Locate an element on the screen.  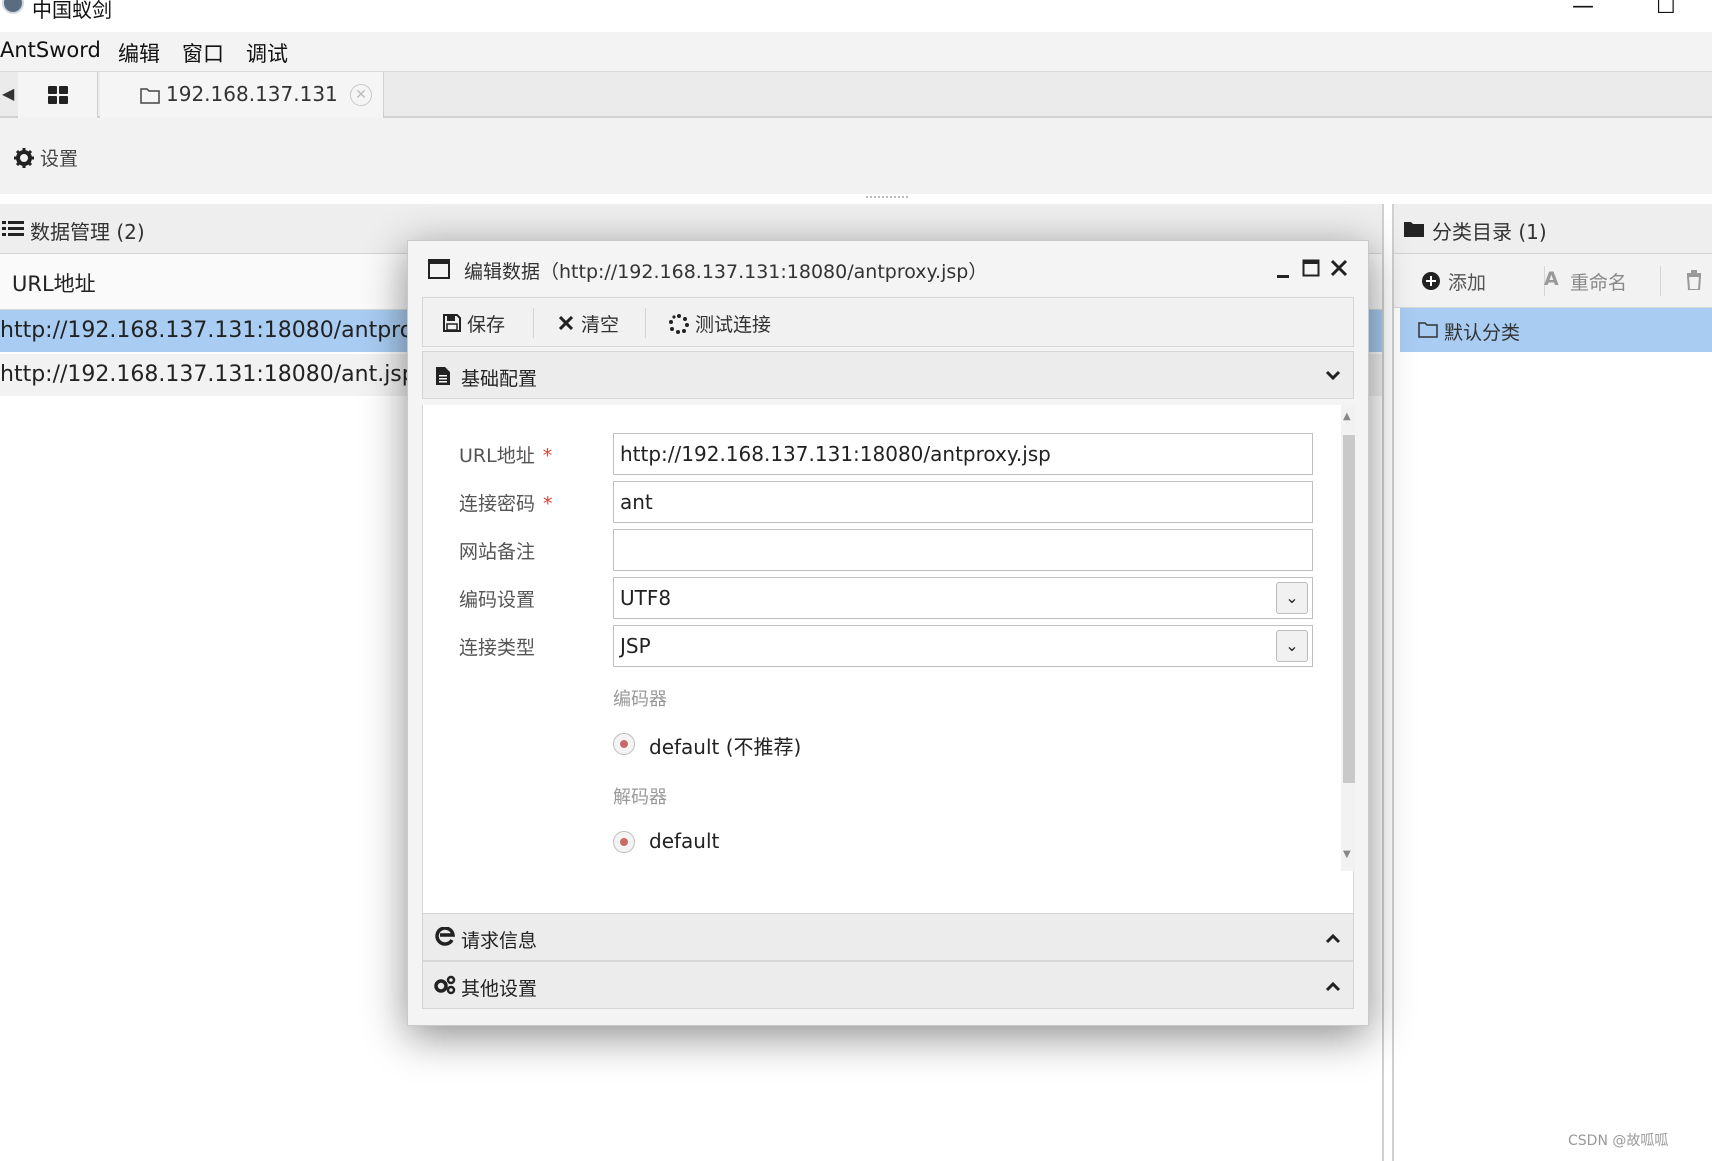
data-panel-title: 数据管理 (2) is located at coordinates (87, 232).